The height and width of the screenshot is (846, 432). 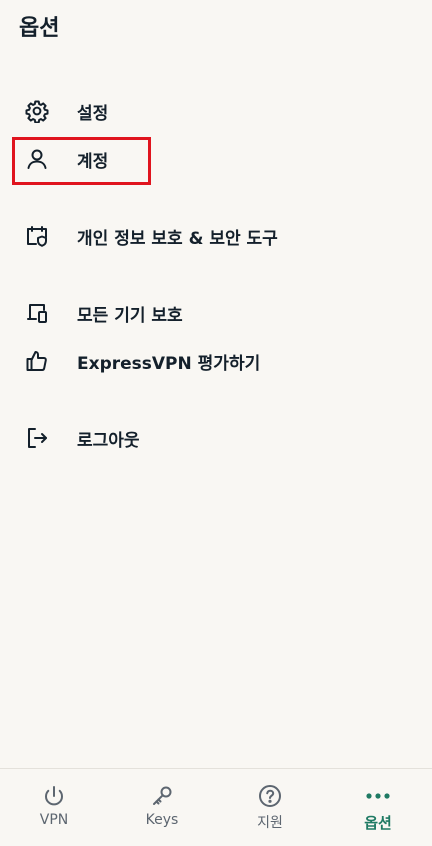 I want to click on thumbs-up-icon, so click(x=37, y=361).